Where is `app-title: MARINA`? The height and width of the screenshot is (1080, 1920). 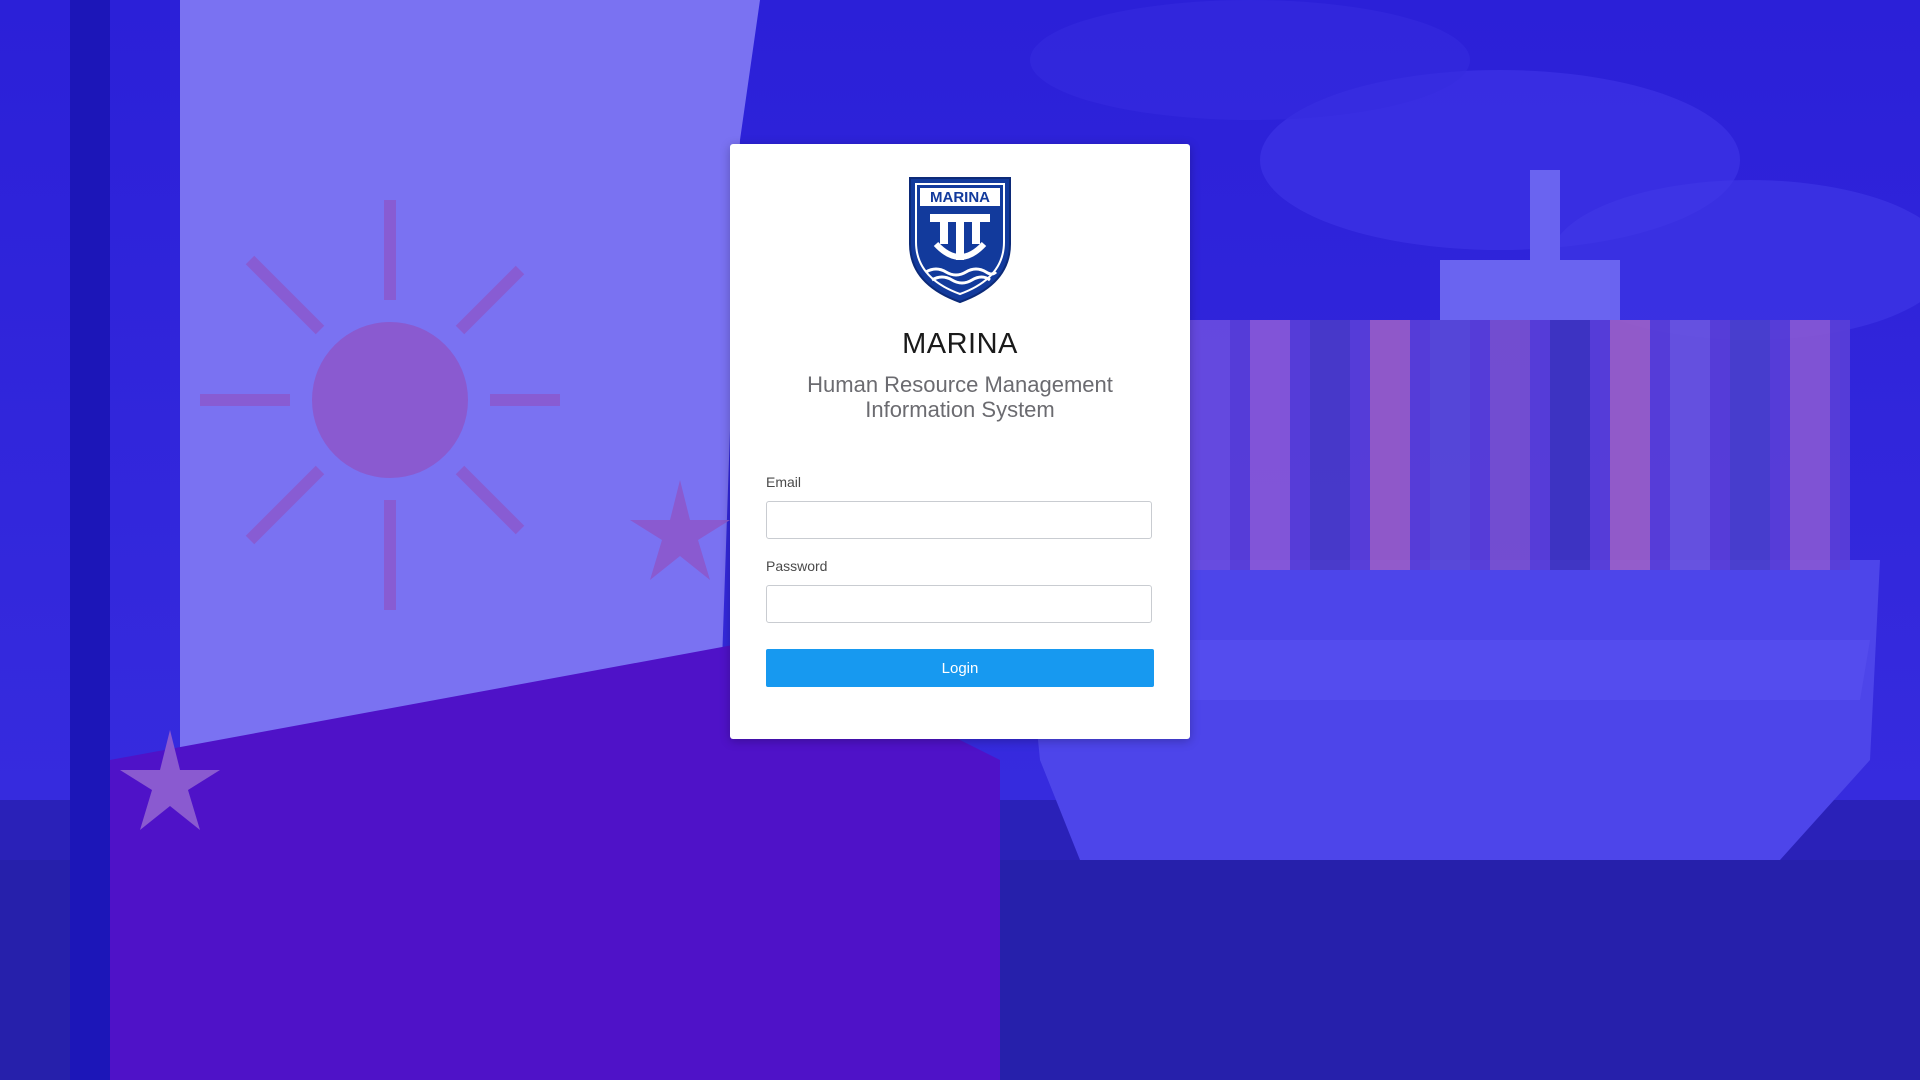 app-title: MARINA is located at coordinates (960, 344).